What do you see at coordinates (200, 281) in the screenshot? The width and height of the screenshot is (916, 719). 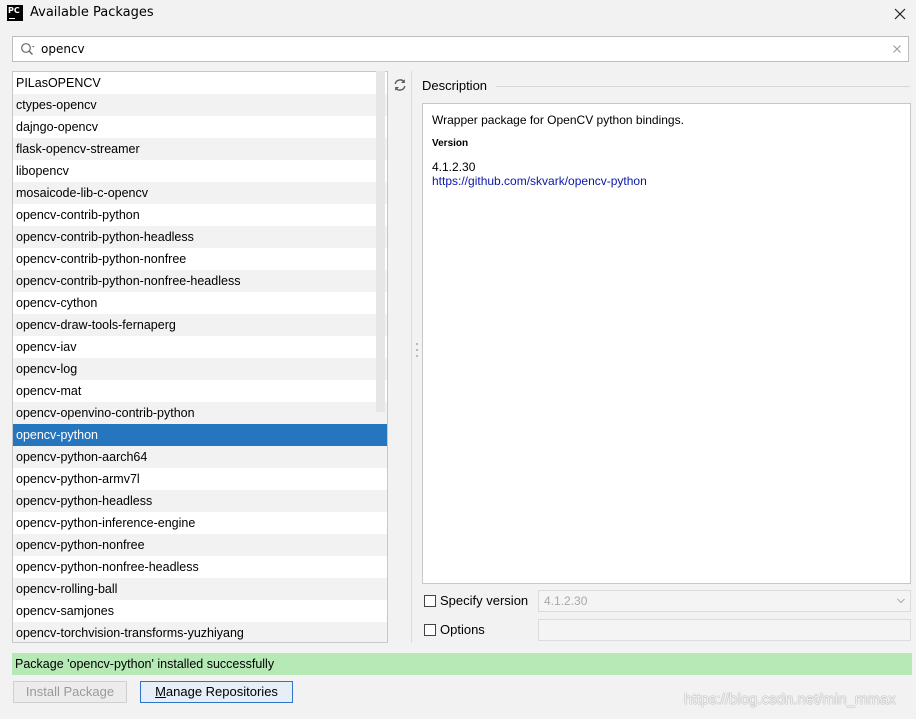 I see `package-list-item: opencv-contrib-python-nonfree-headless` at bounding box center [200, 281].